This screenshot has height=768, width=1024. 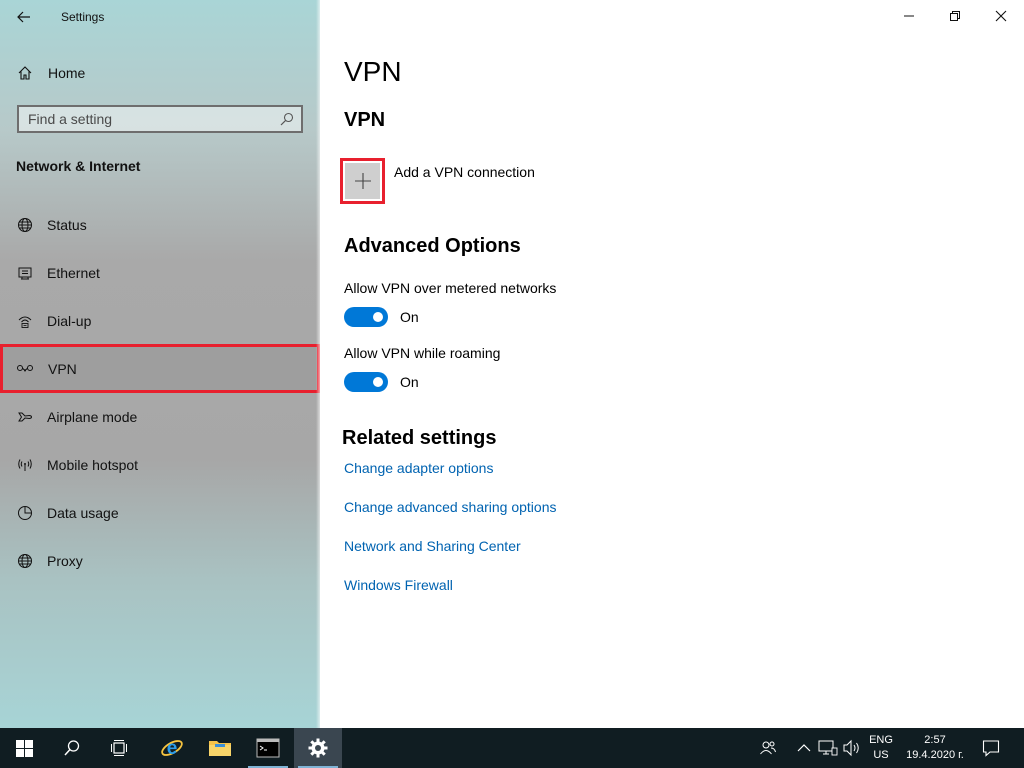 What do you see at coordinates (373, 71) in the screenshot?
I see `page-title: VPN` at bounding box center [373, 71].